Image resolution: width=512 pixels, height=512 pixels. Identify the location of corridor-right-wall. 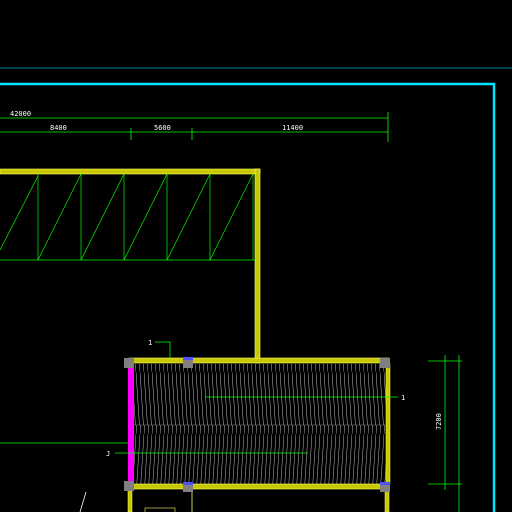
(257, 266).